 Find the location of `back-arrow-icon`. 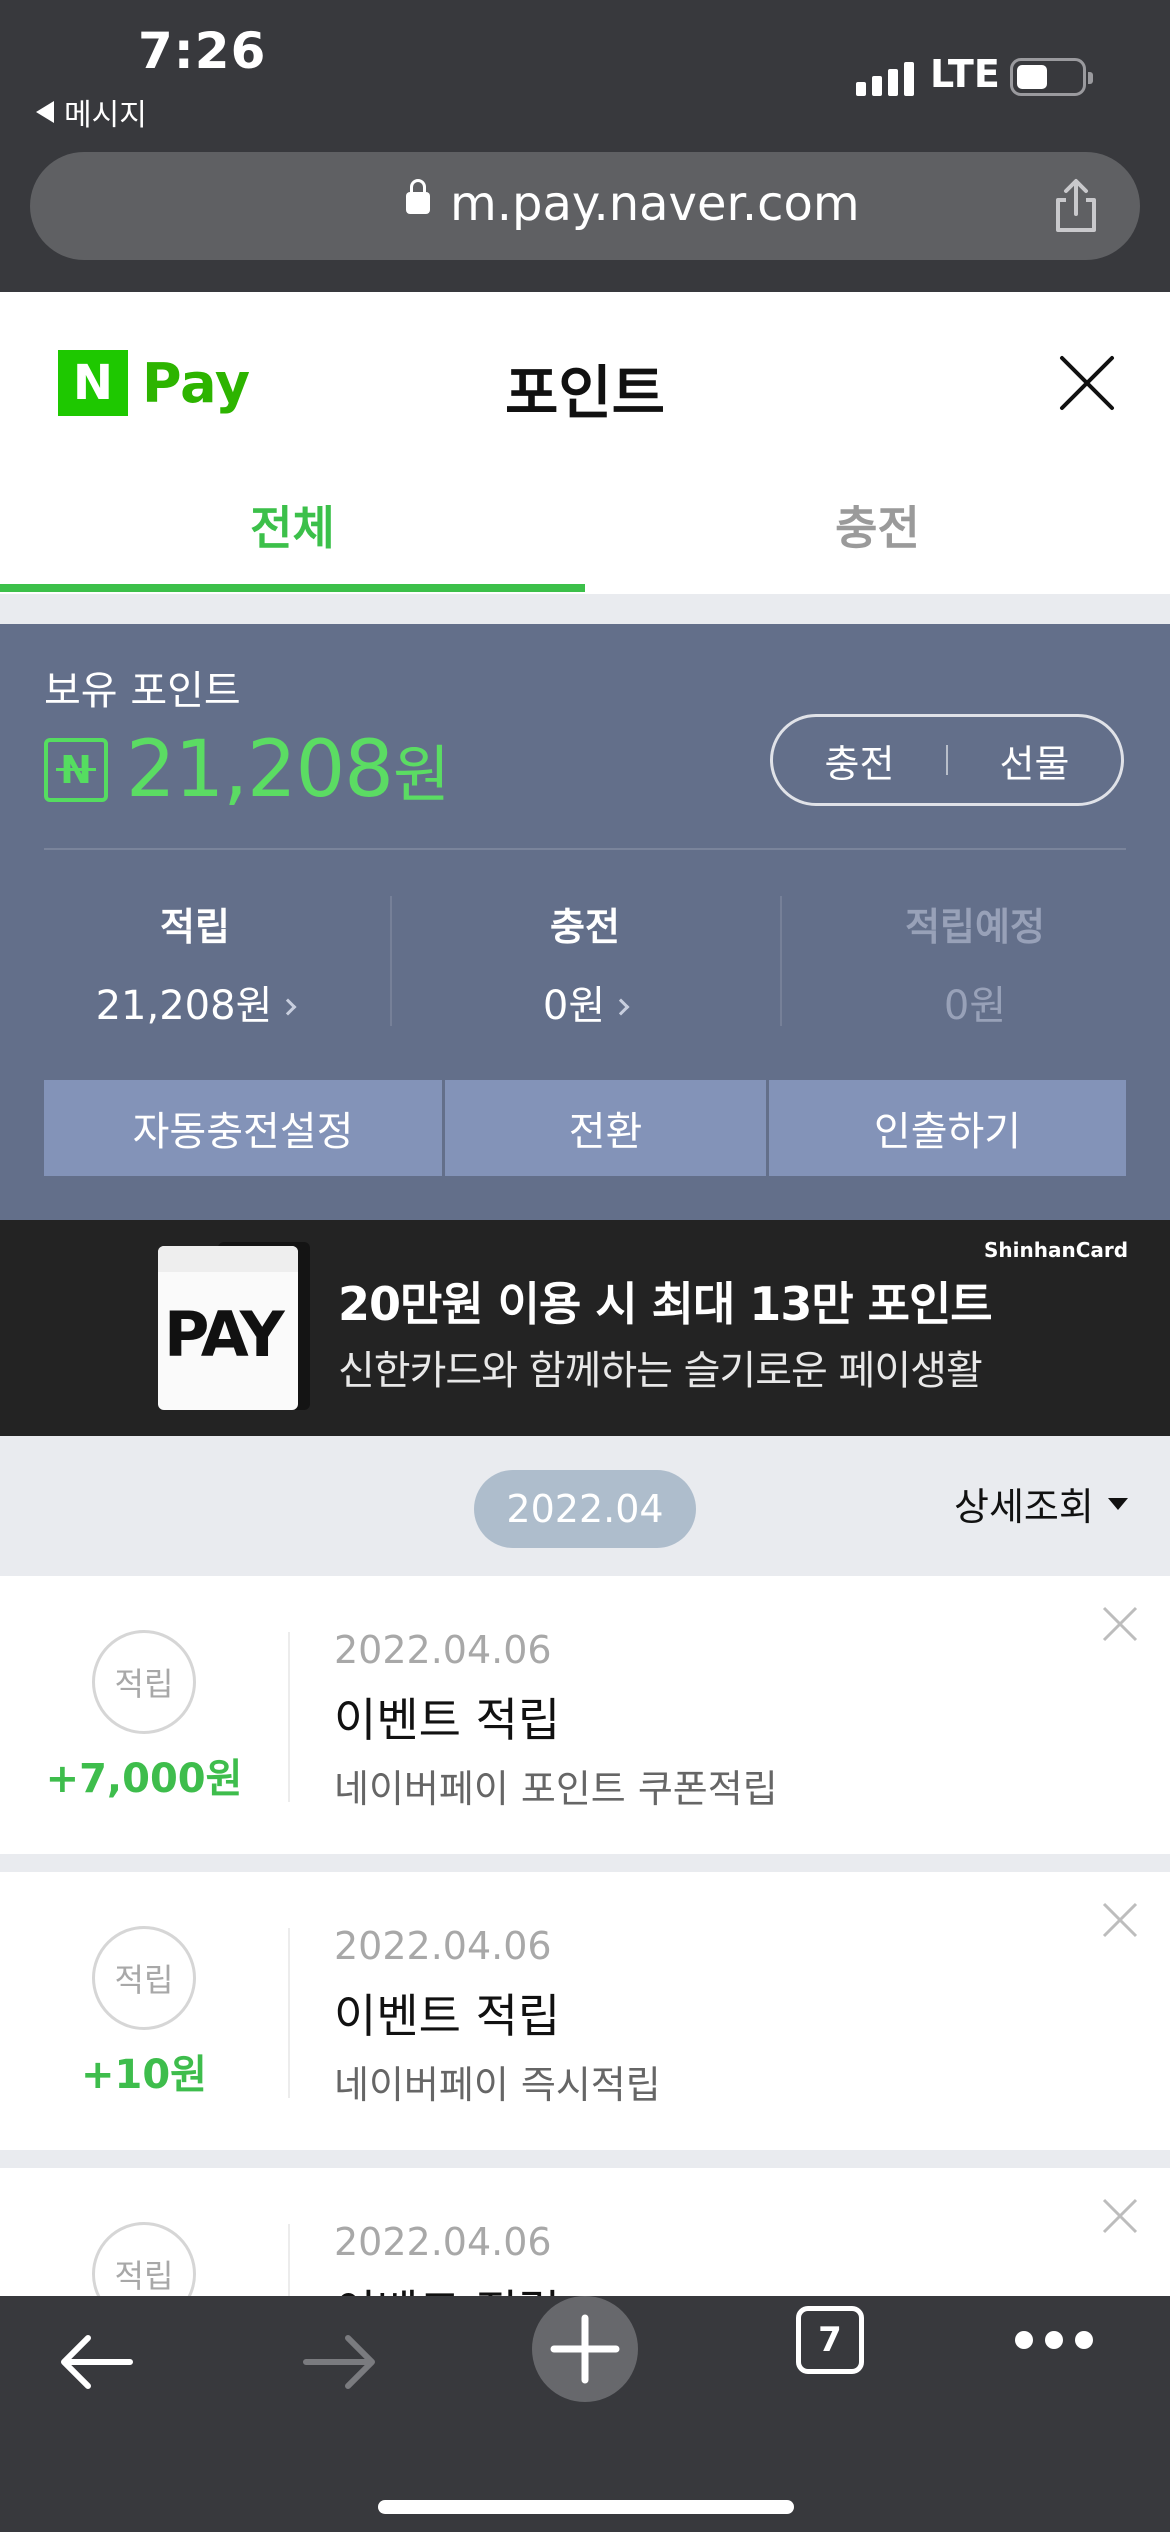

back-arrow-icon is located at coordinates (96, 2362).